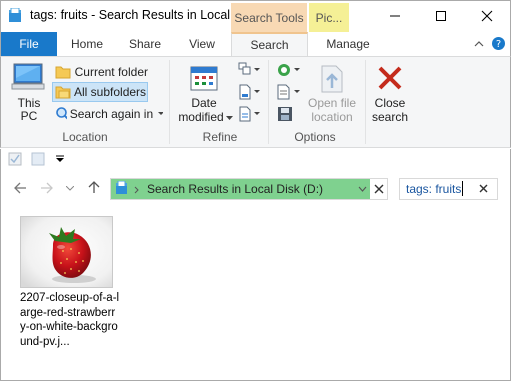 This screenshot has height=381, width=511. What do you see at coordinates (201, 117) in the screenshot?
I see `date-modified-label-2: modified` at bounding box center [201, 117].